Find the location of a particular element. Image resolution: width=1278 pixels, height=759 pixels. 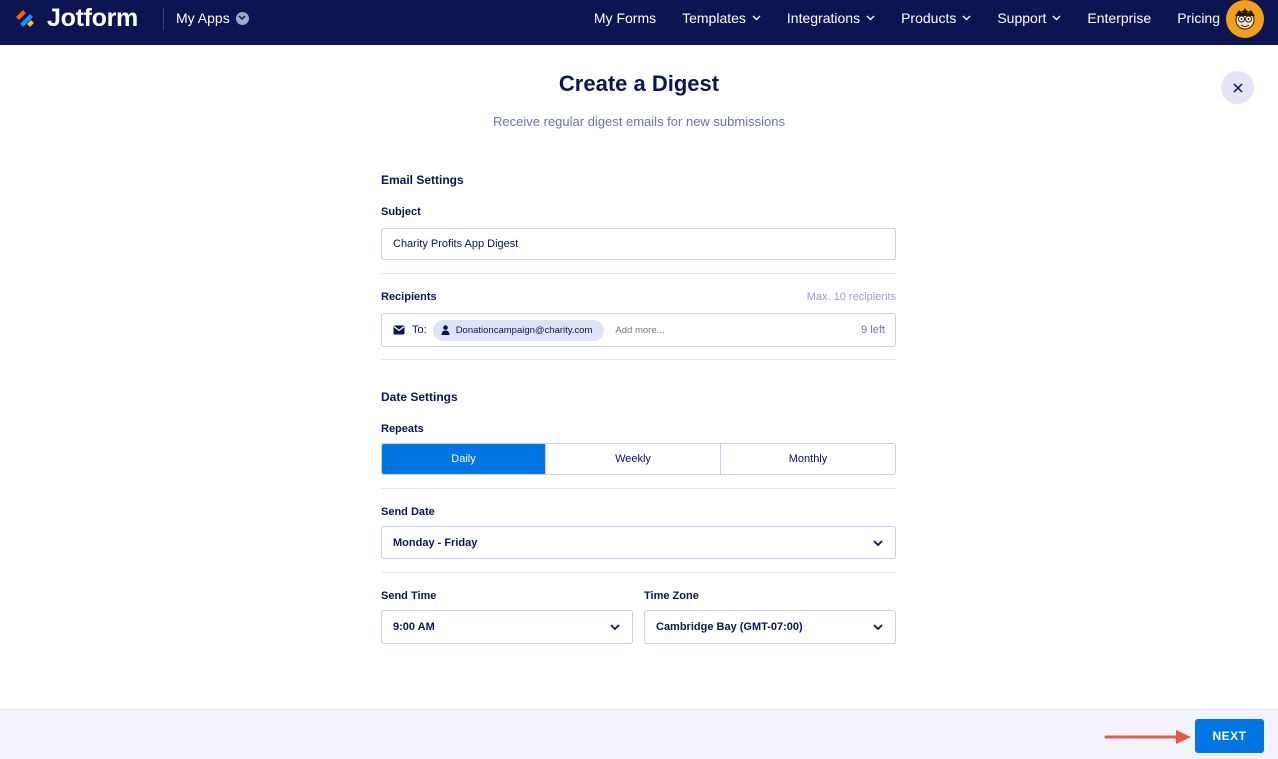

send-time-value: 9:00 AM is located at coordinates (414, 627).